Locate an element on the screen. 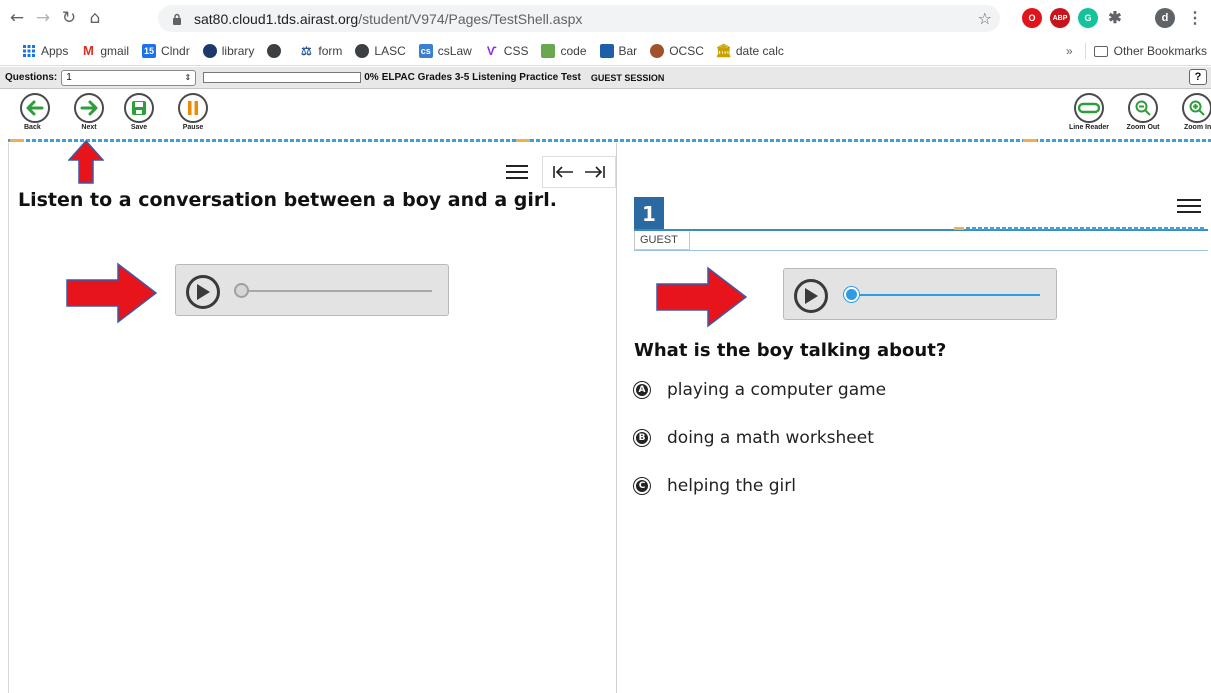 The height and width of the screenshot is (693, 1211). red-arrow-right-icon is located at coordinates (112, 293).